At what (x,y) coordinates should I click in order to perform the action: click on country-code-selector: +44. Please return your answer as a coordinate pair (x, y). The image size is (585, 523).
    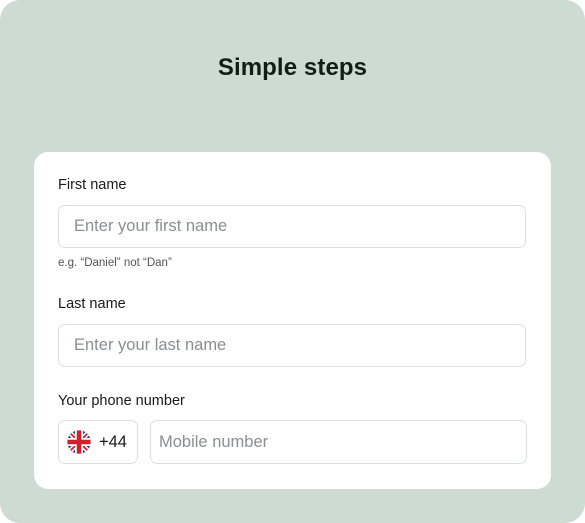
    Looking at the image, I should click on (98, 442).